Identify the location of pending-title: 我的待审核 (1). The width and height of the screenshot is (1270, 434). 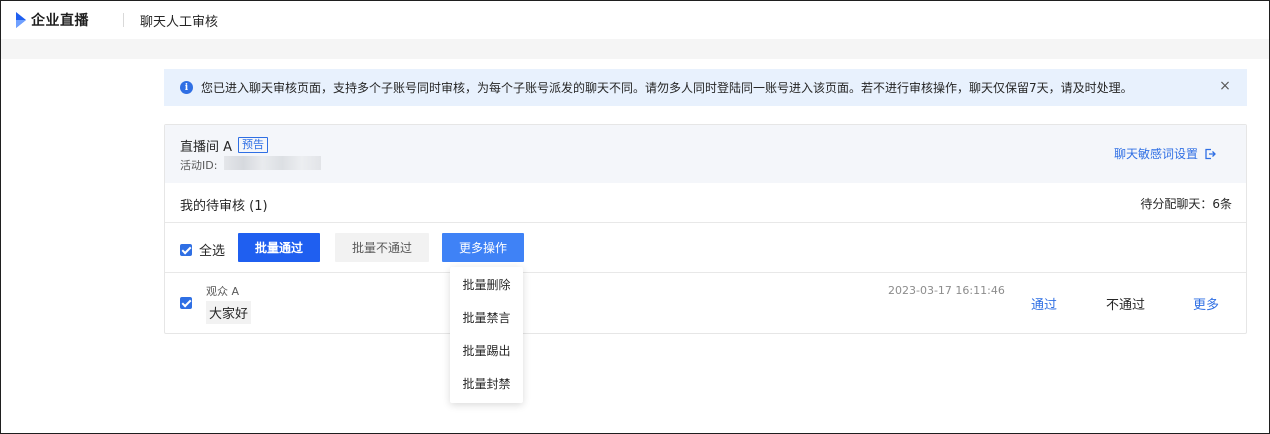
(224, 206).